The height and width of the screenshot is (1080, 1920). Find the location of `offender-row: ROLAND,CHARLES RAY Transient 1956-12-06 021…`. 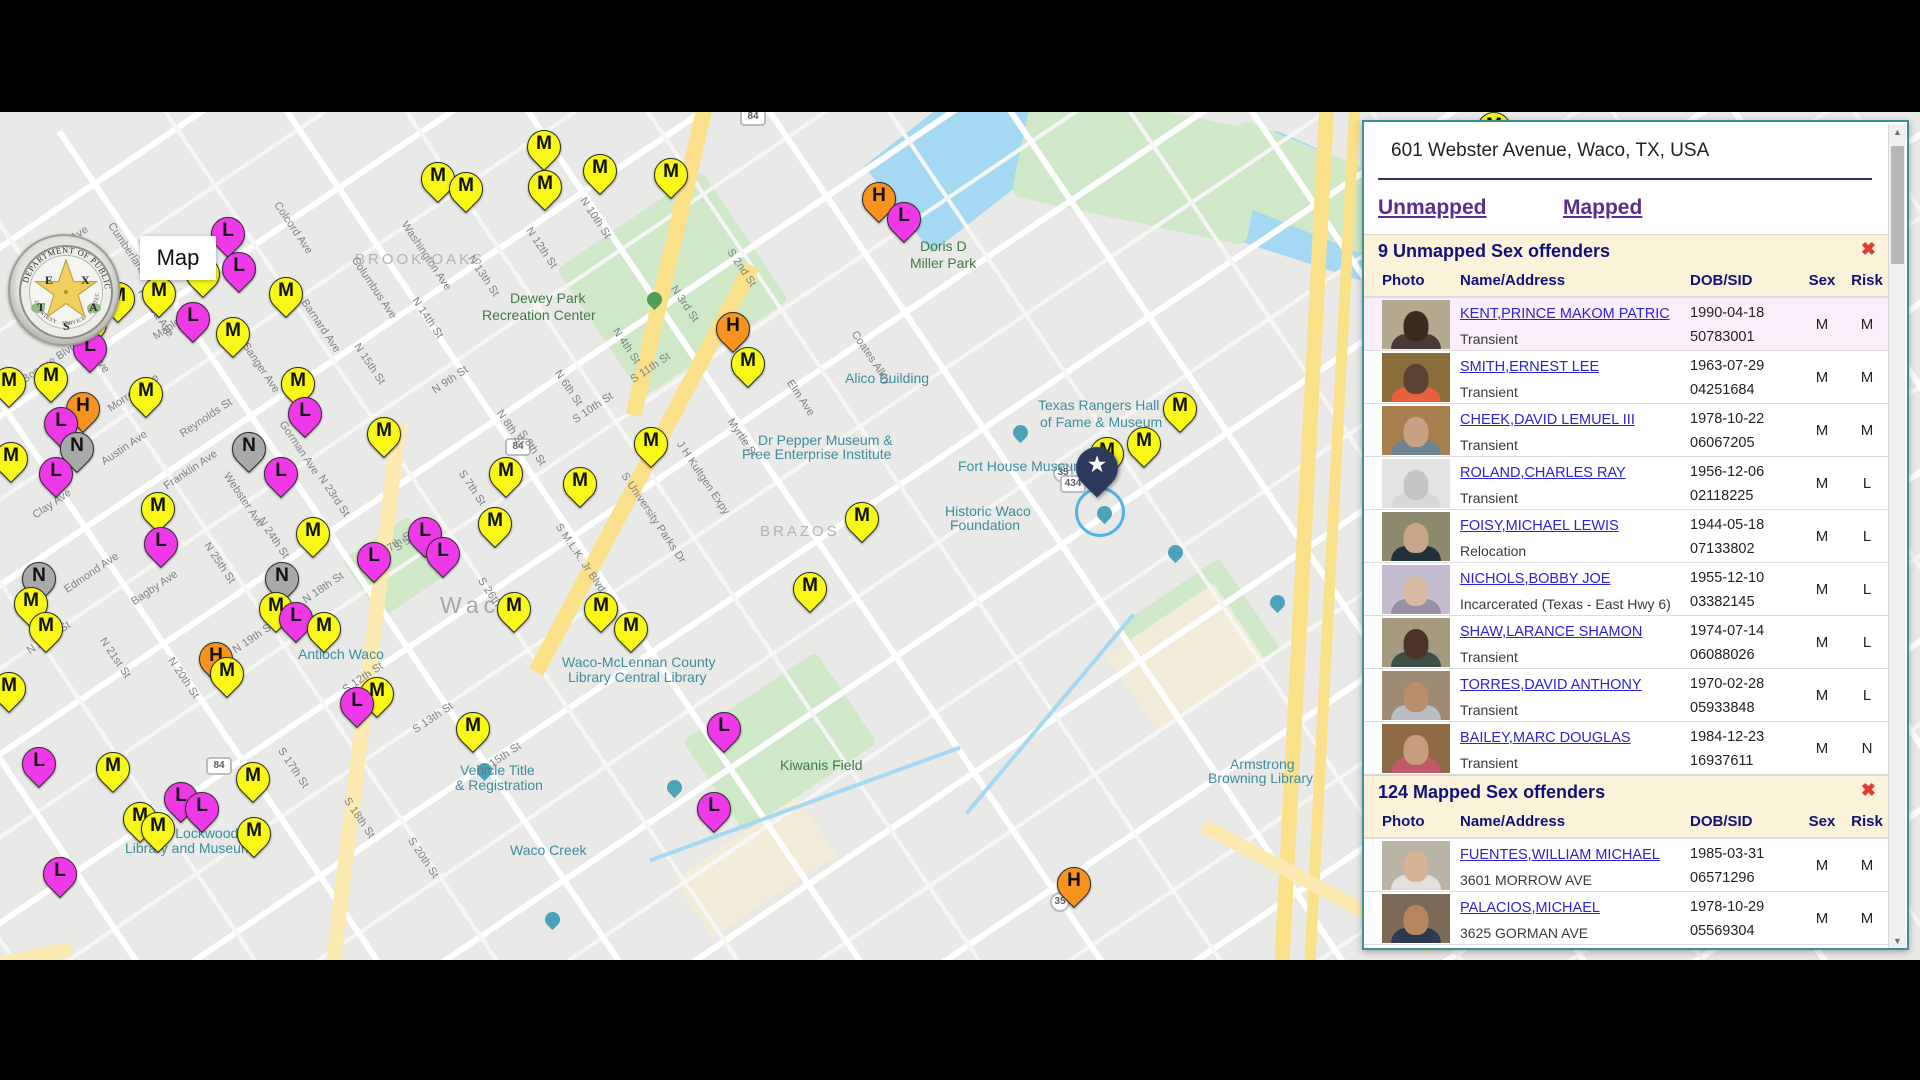

offender-row: ROLAND,CHARLES RAY Transient 1956-12-06 021… is located at coordinates (1628, 483).